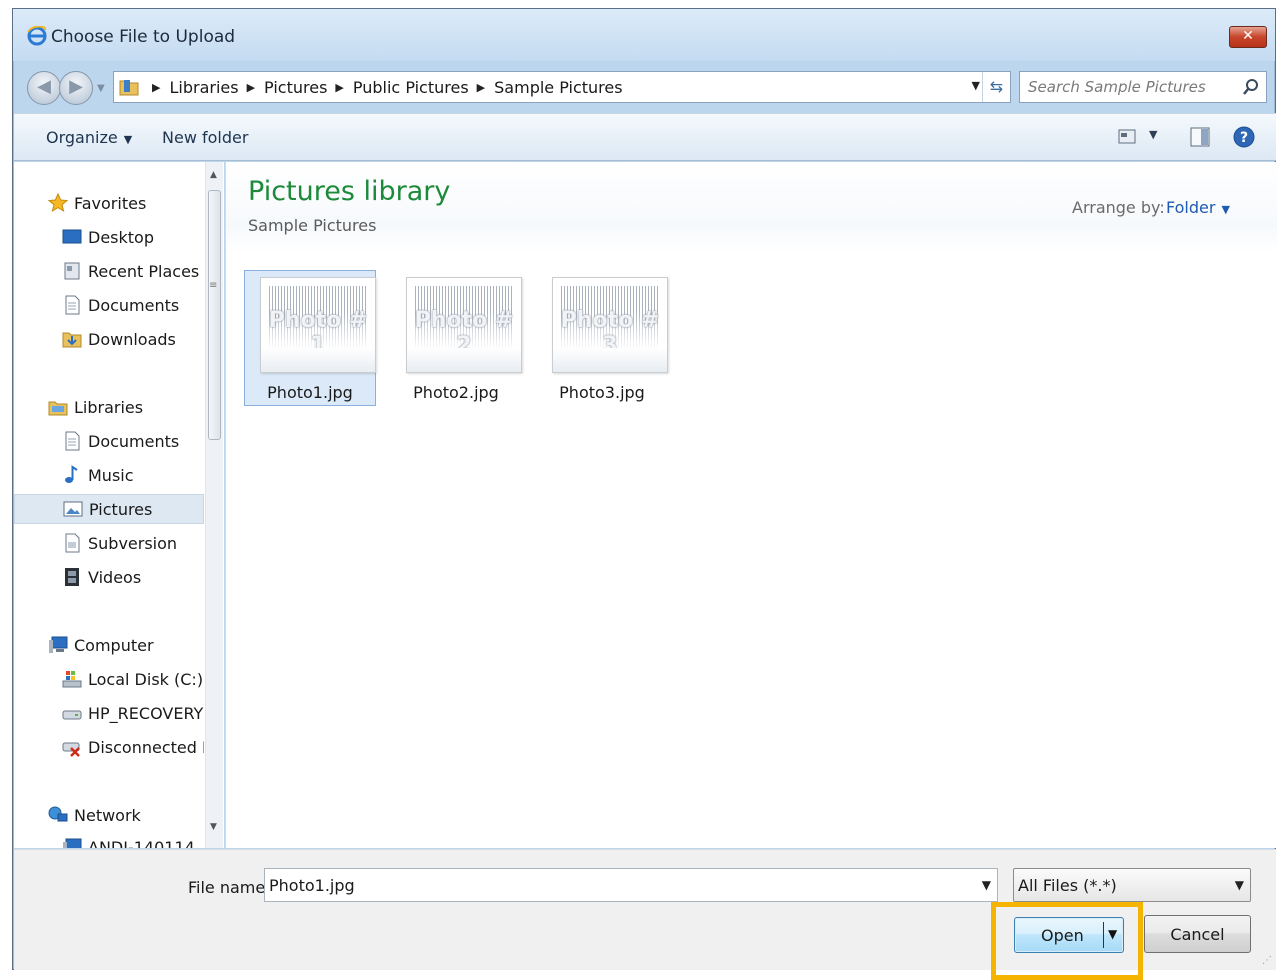 This screenshot has width=1281, height=980. I want to click on nav-item-favorites: Favorites, so click(109, 203).